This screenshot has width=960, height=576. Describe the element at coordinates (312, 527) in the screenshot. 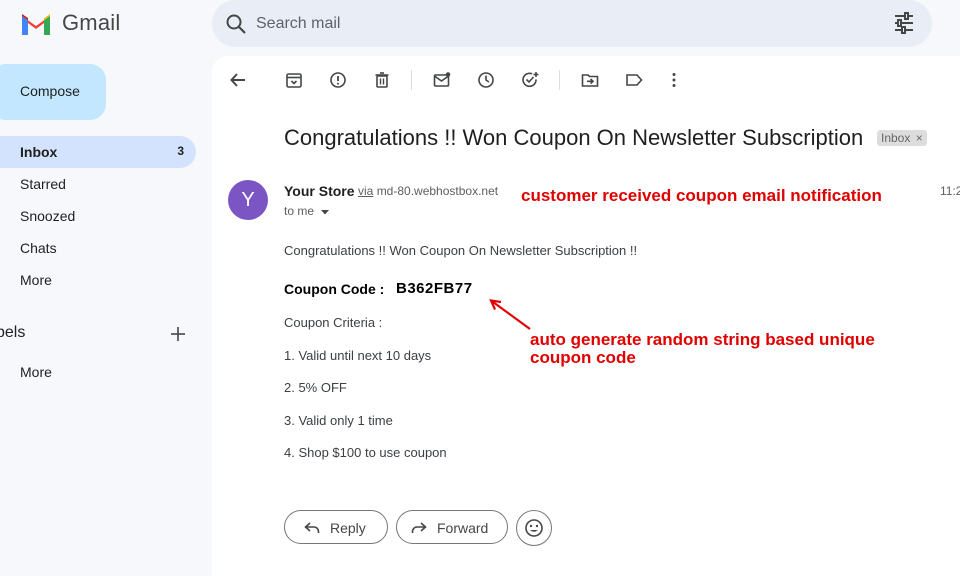

I see `reply-icon` at that location.